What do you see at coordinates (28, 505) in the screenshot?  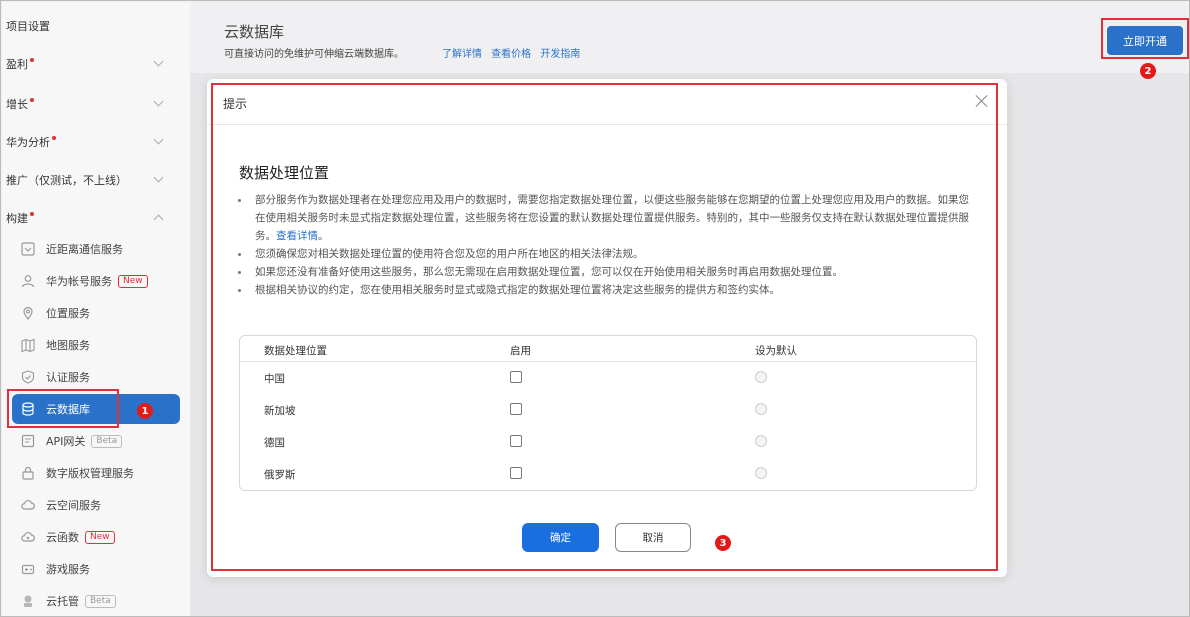 I see `cloud-space-icon` at bounding box center [28, 505].